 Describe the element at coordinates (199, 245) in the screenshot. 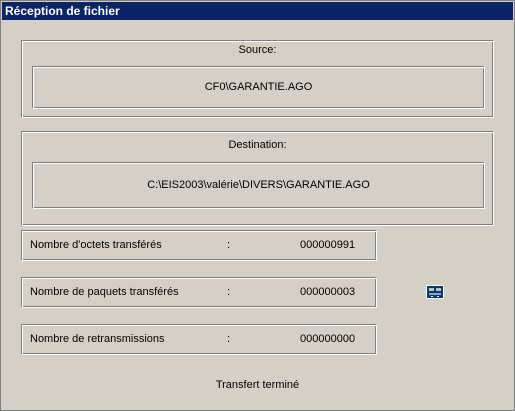

I see `bytes-transferred-row: Nombre d'octets transférés : 000000991` at that location.